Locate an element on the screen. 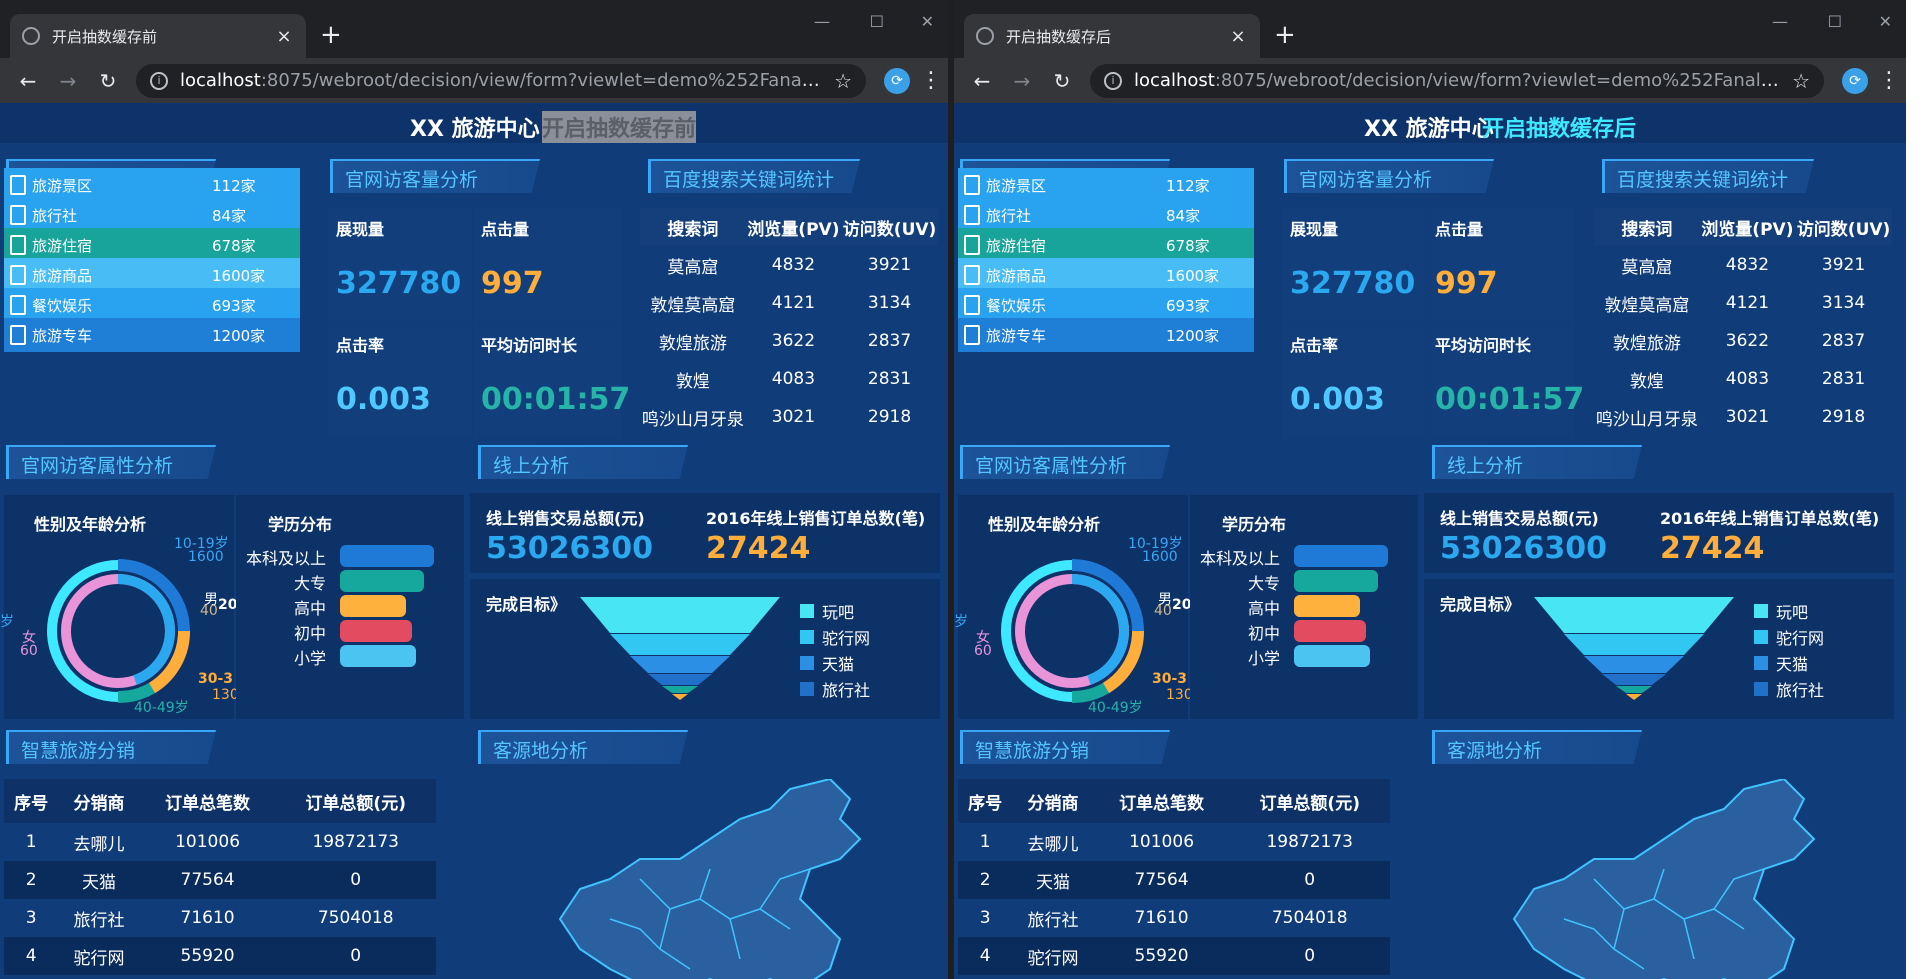 This screenshot has height=979, width=1926. distribution-row: 3 旅行社 71610 7504018 is located at coordinates (1174, 918).